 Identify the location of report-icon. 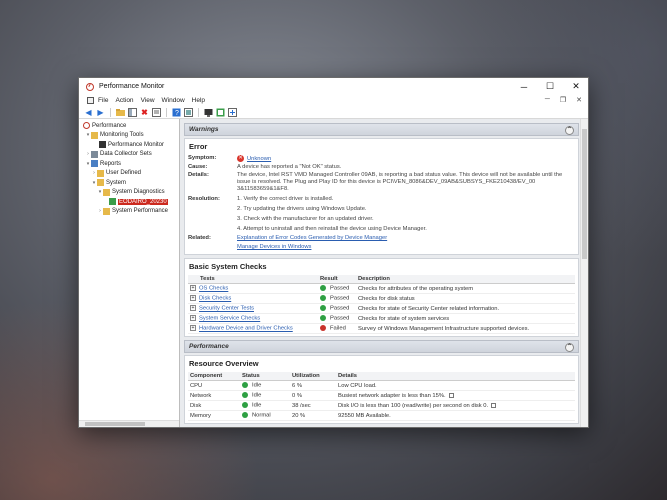
(220, 112).